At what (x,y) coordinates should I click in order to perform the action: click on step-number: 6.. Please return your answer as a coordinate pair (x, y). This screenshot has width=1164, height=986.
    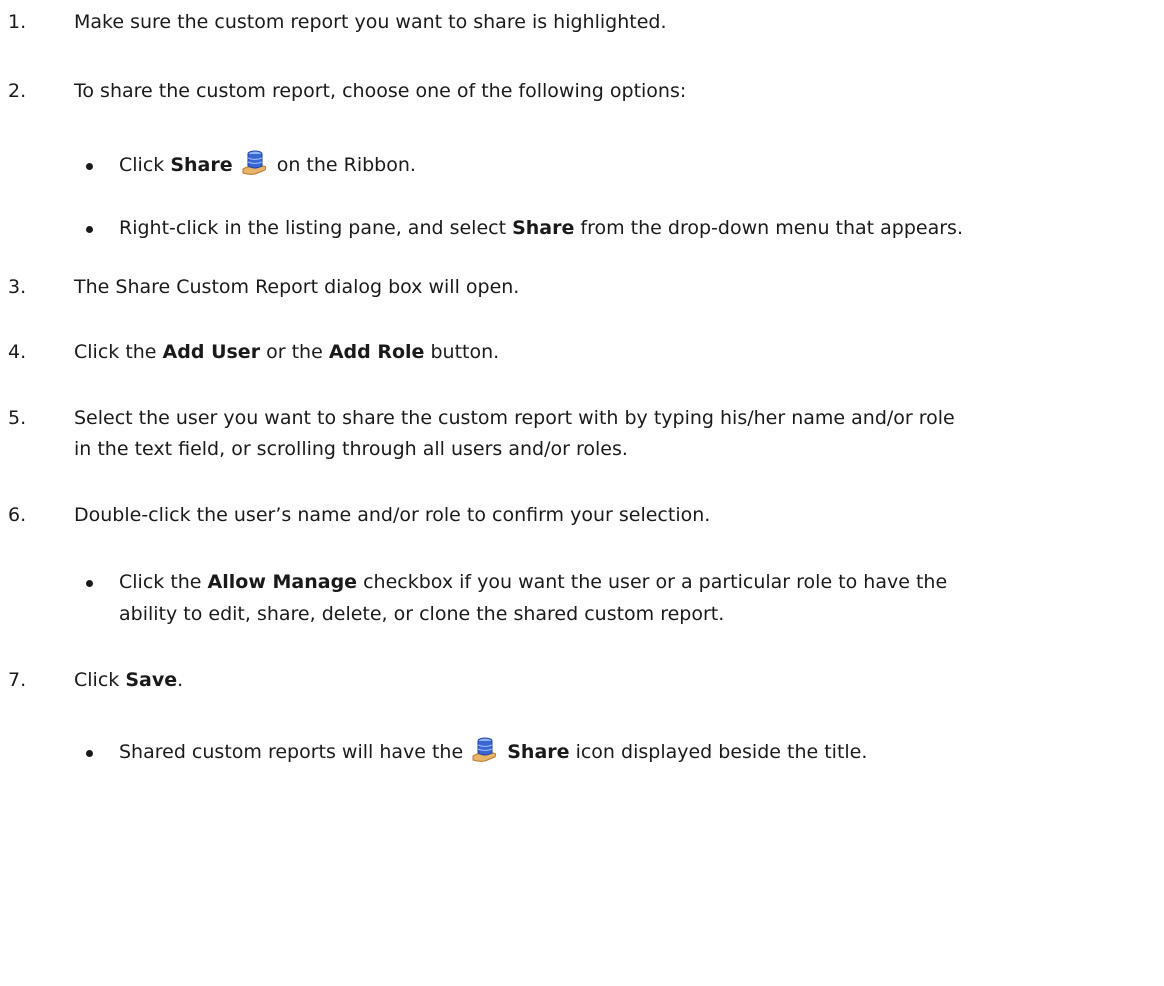
    Looking at the image, I should click on (17, 515).